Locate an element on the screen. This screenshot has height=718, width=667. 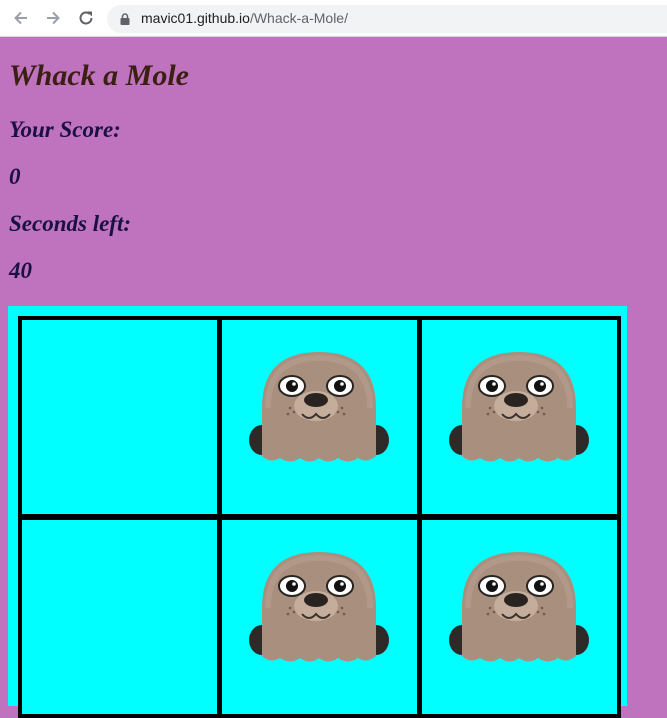
back-button is located at coordinates (21, 18).